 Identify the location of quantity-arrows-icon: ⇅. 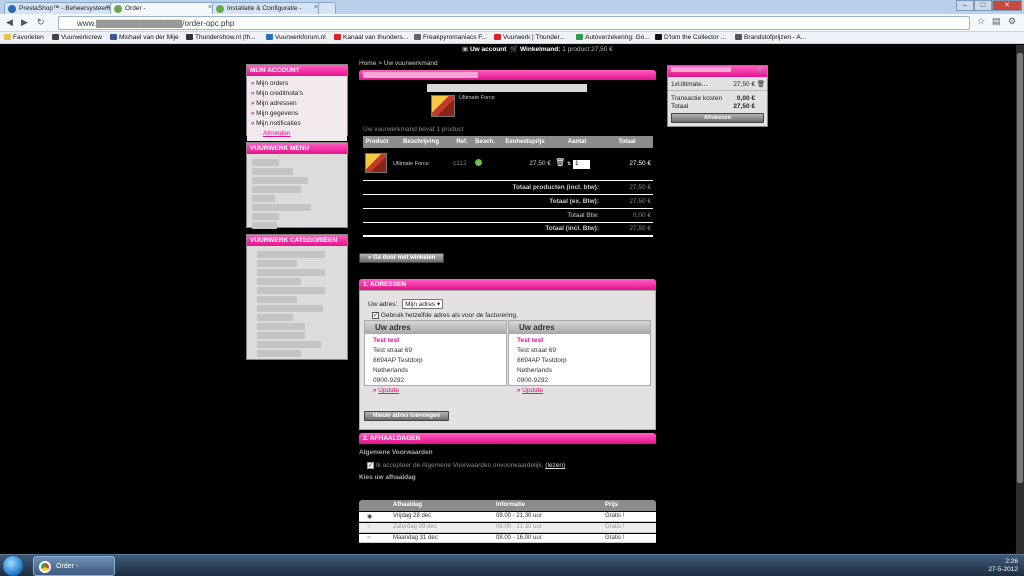
(569, 164).